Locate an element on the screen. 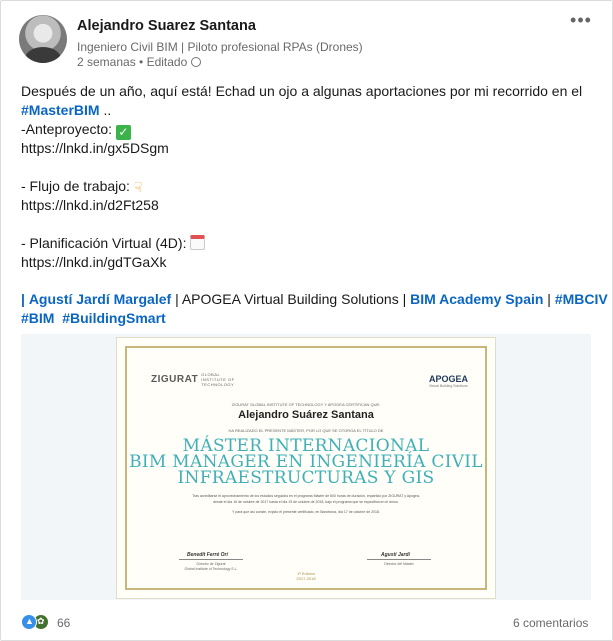 Image resolution: width=613 pixels, height=641 pixels. zigurat-wordmark: ZIGURAT is located at coordinates (175, 380).